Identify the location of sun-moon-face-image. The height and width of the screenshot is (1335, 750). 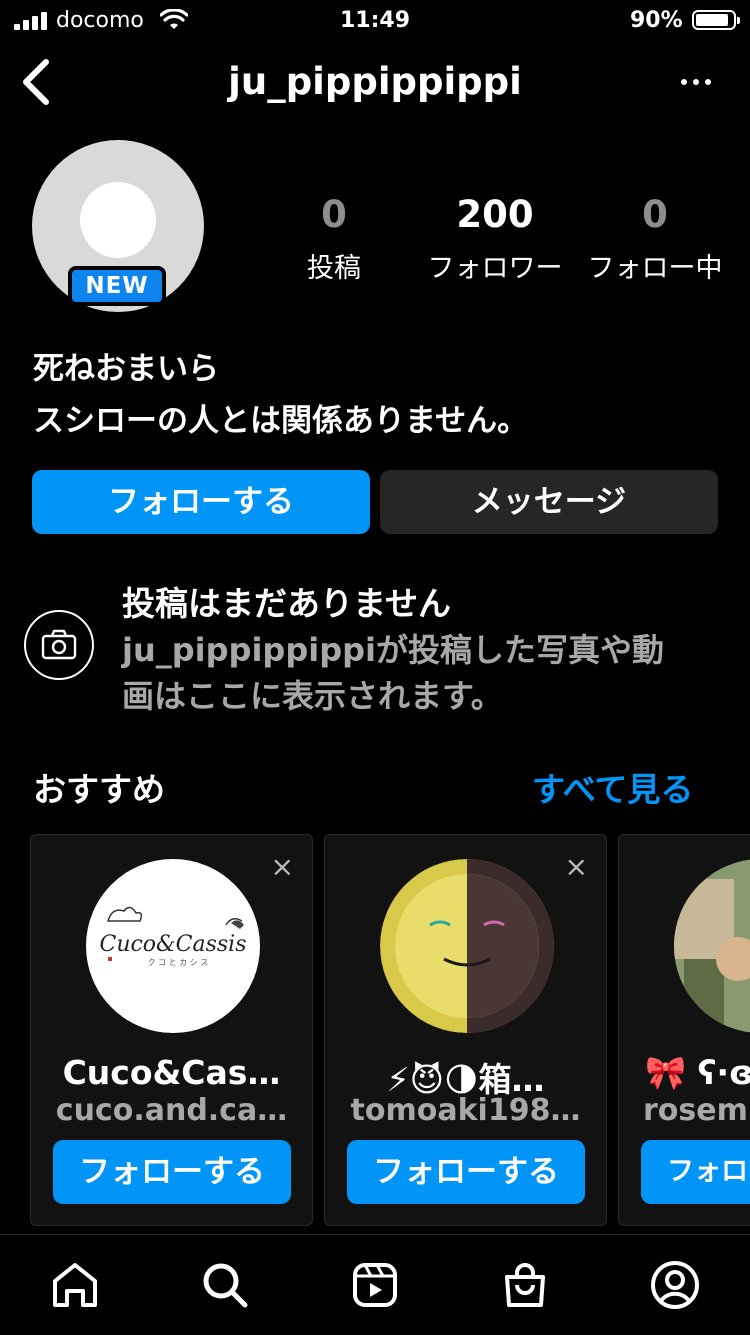
(467, 946).